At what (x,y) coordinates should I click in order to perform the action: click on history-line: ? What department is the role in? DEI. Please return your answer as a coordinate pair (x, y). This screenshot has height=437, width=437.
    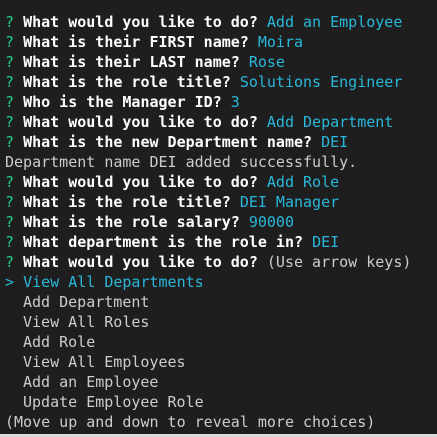
    Looking at the image, I should click on (221, 242).